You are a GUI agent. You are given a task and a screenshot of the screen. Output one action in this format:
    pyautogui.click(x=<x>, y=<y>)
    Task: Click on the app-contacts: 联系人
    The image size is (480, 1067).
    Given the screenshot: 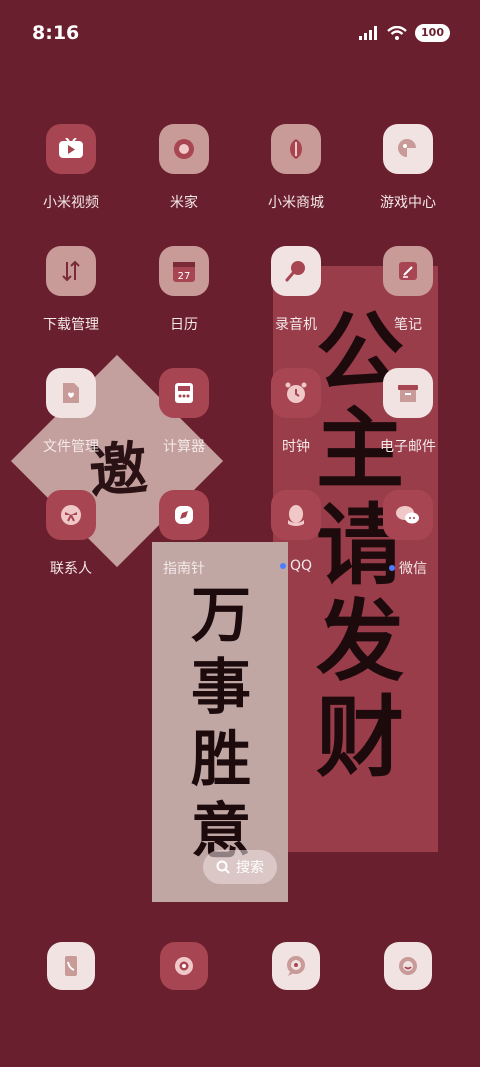 What is the action you would take?
    pyautogui.click(x=71, y=534)
    